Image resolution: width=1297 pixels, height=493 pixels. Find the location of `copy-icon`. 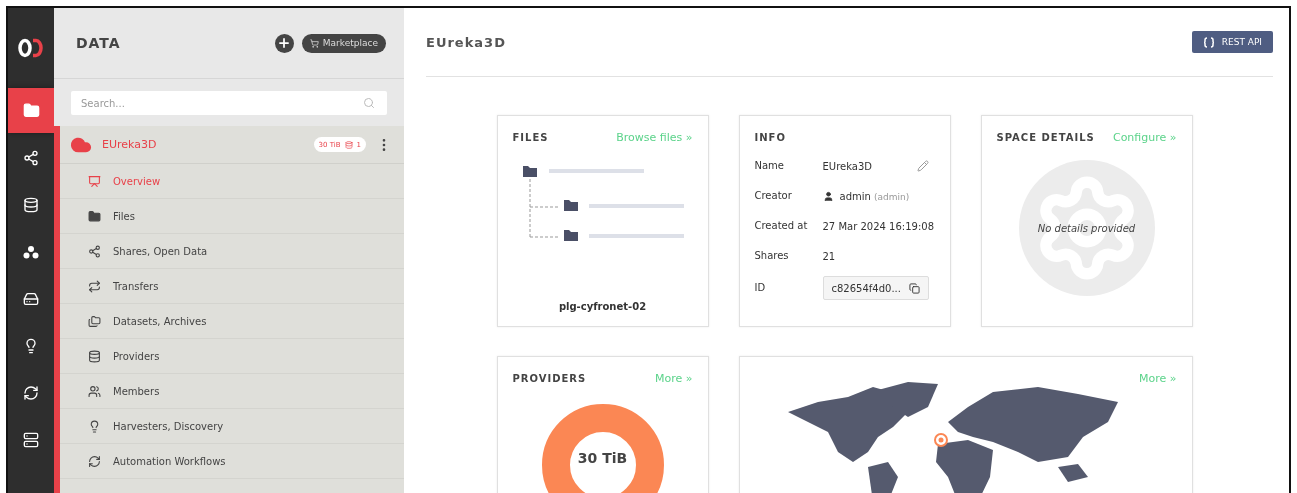

copy-icon is located at coordinates (914, 288).